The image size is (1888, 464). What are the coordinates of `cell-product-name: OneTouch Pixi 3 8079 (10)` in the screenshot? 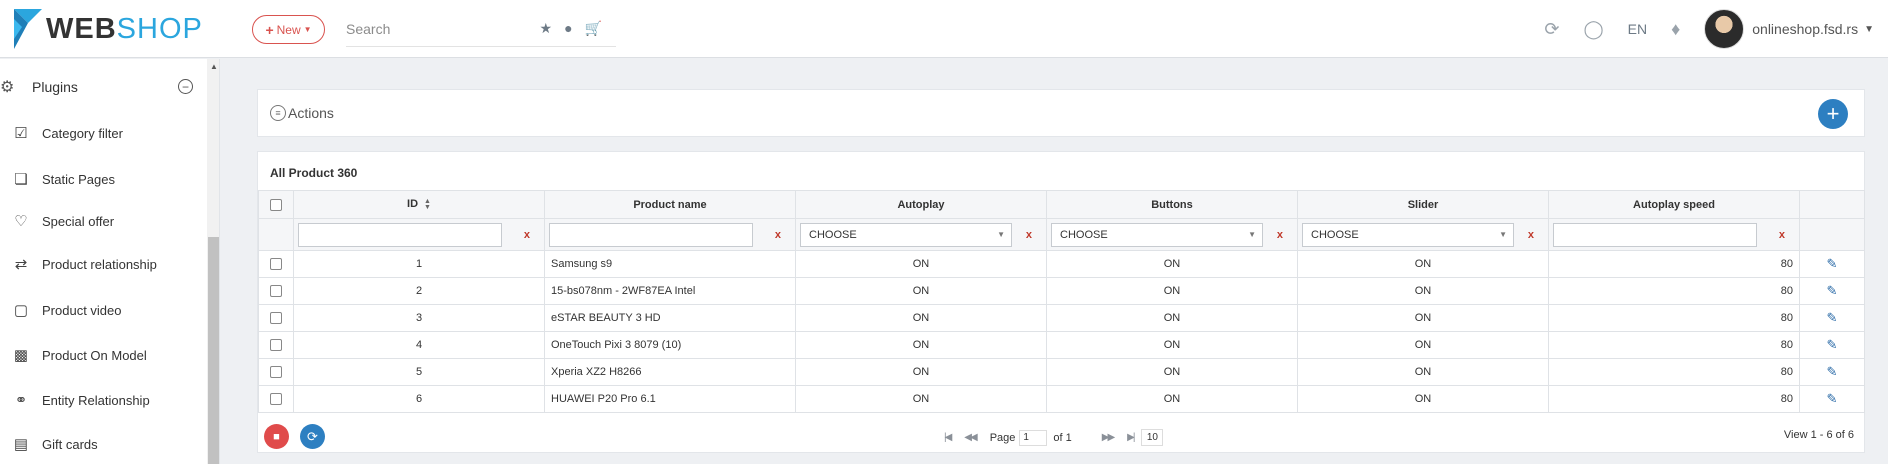 It's located at (670, 345).